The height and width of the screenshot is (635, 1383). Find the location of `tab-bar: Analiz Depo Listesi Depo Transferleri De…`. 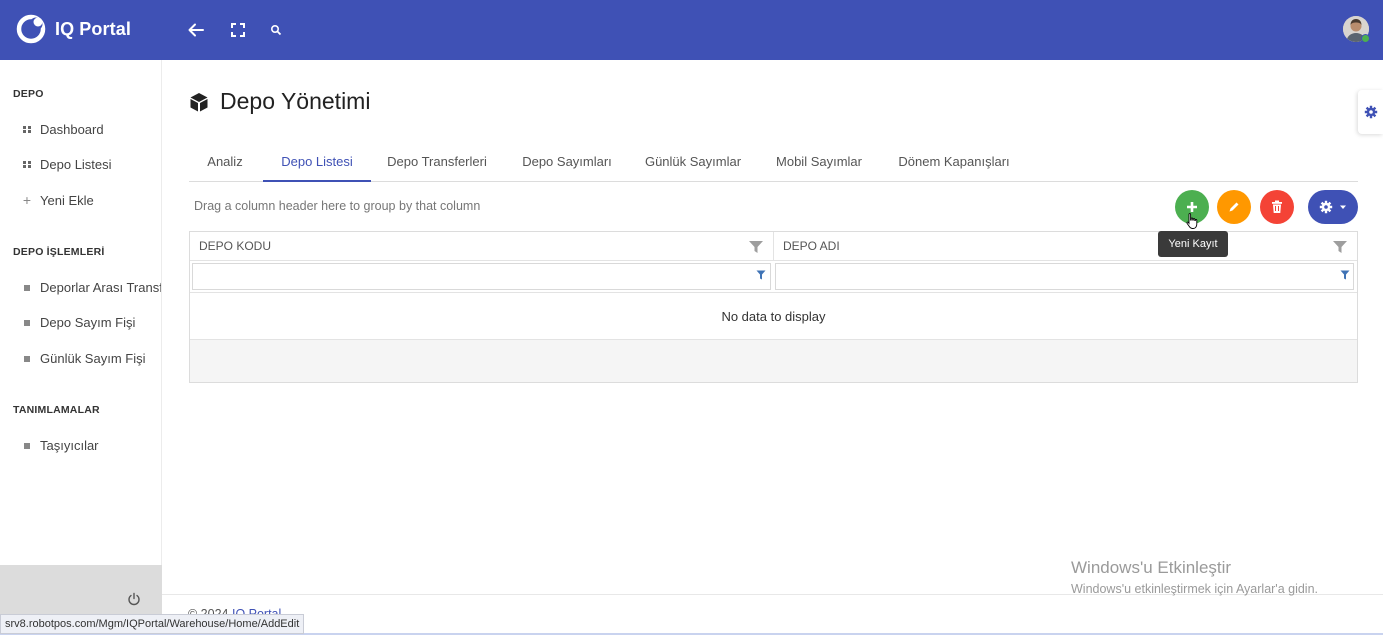

tab-bar: Analiz Depo Listesi Depo Transferleri De… is located at coordinates (773, 162).